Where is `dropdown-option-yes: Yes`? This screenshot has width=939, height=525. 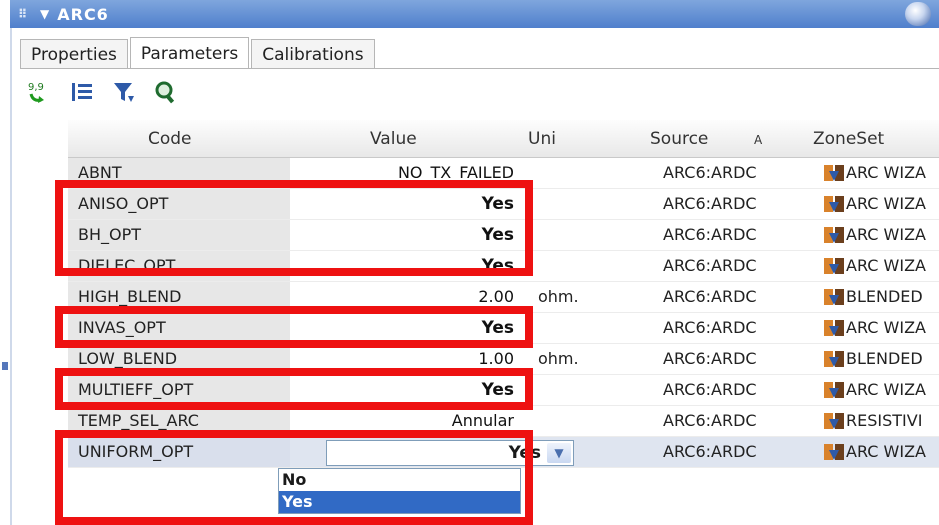 dropdown-option-yes: Yes is located at coordinates (399, 502).